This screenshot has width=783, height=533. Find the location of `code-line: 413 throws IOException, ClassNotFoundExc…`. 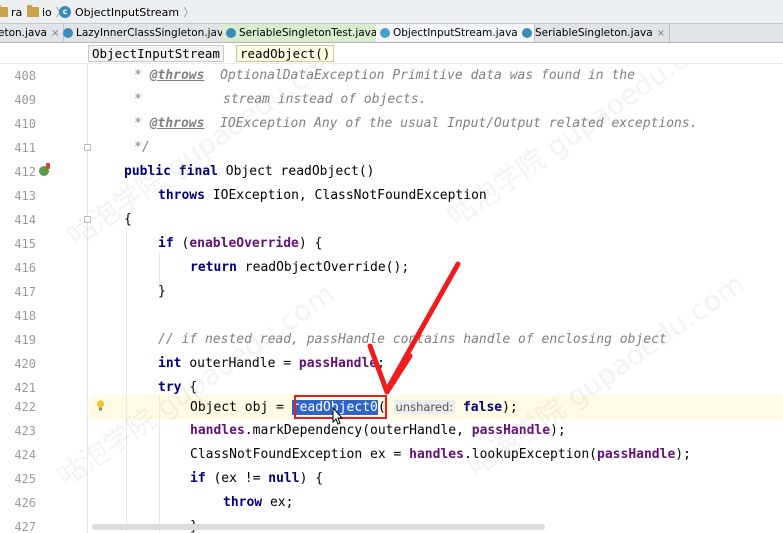

code-line: 413 throws IOException, ClassNotFoundExc… is located at coordinates (250, 195).